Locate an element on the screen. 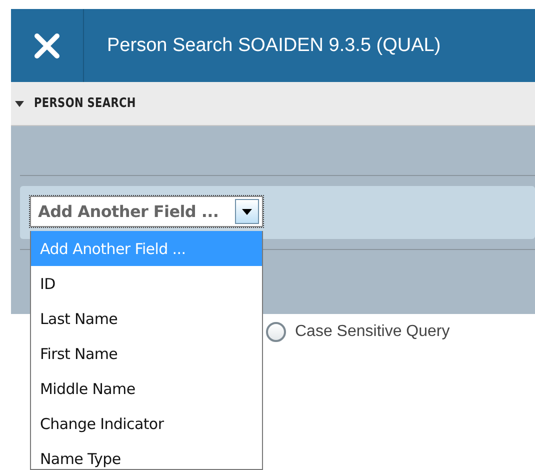 The image size is (535, 470). caret-icon is located at coordinates (19, 103).